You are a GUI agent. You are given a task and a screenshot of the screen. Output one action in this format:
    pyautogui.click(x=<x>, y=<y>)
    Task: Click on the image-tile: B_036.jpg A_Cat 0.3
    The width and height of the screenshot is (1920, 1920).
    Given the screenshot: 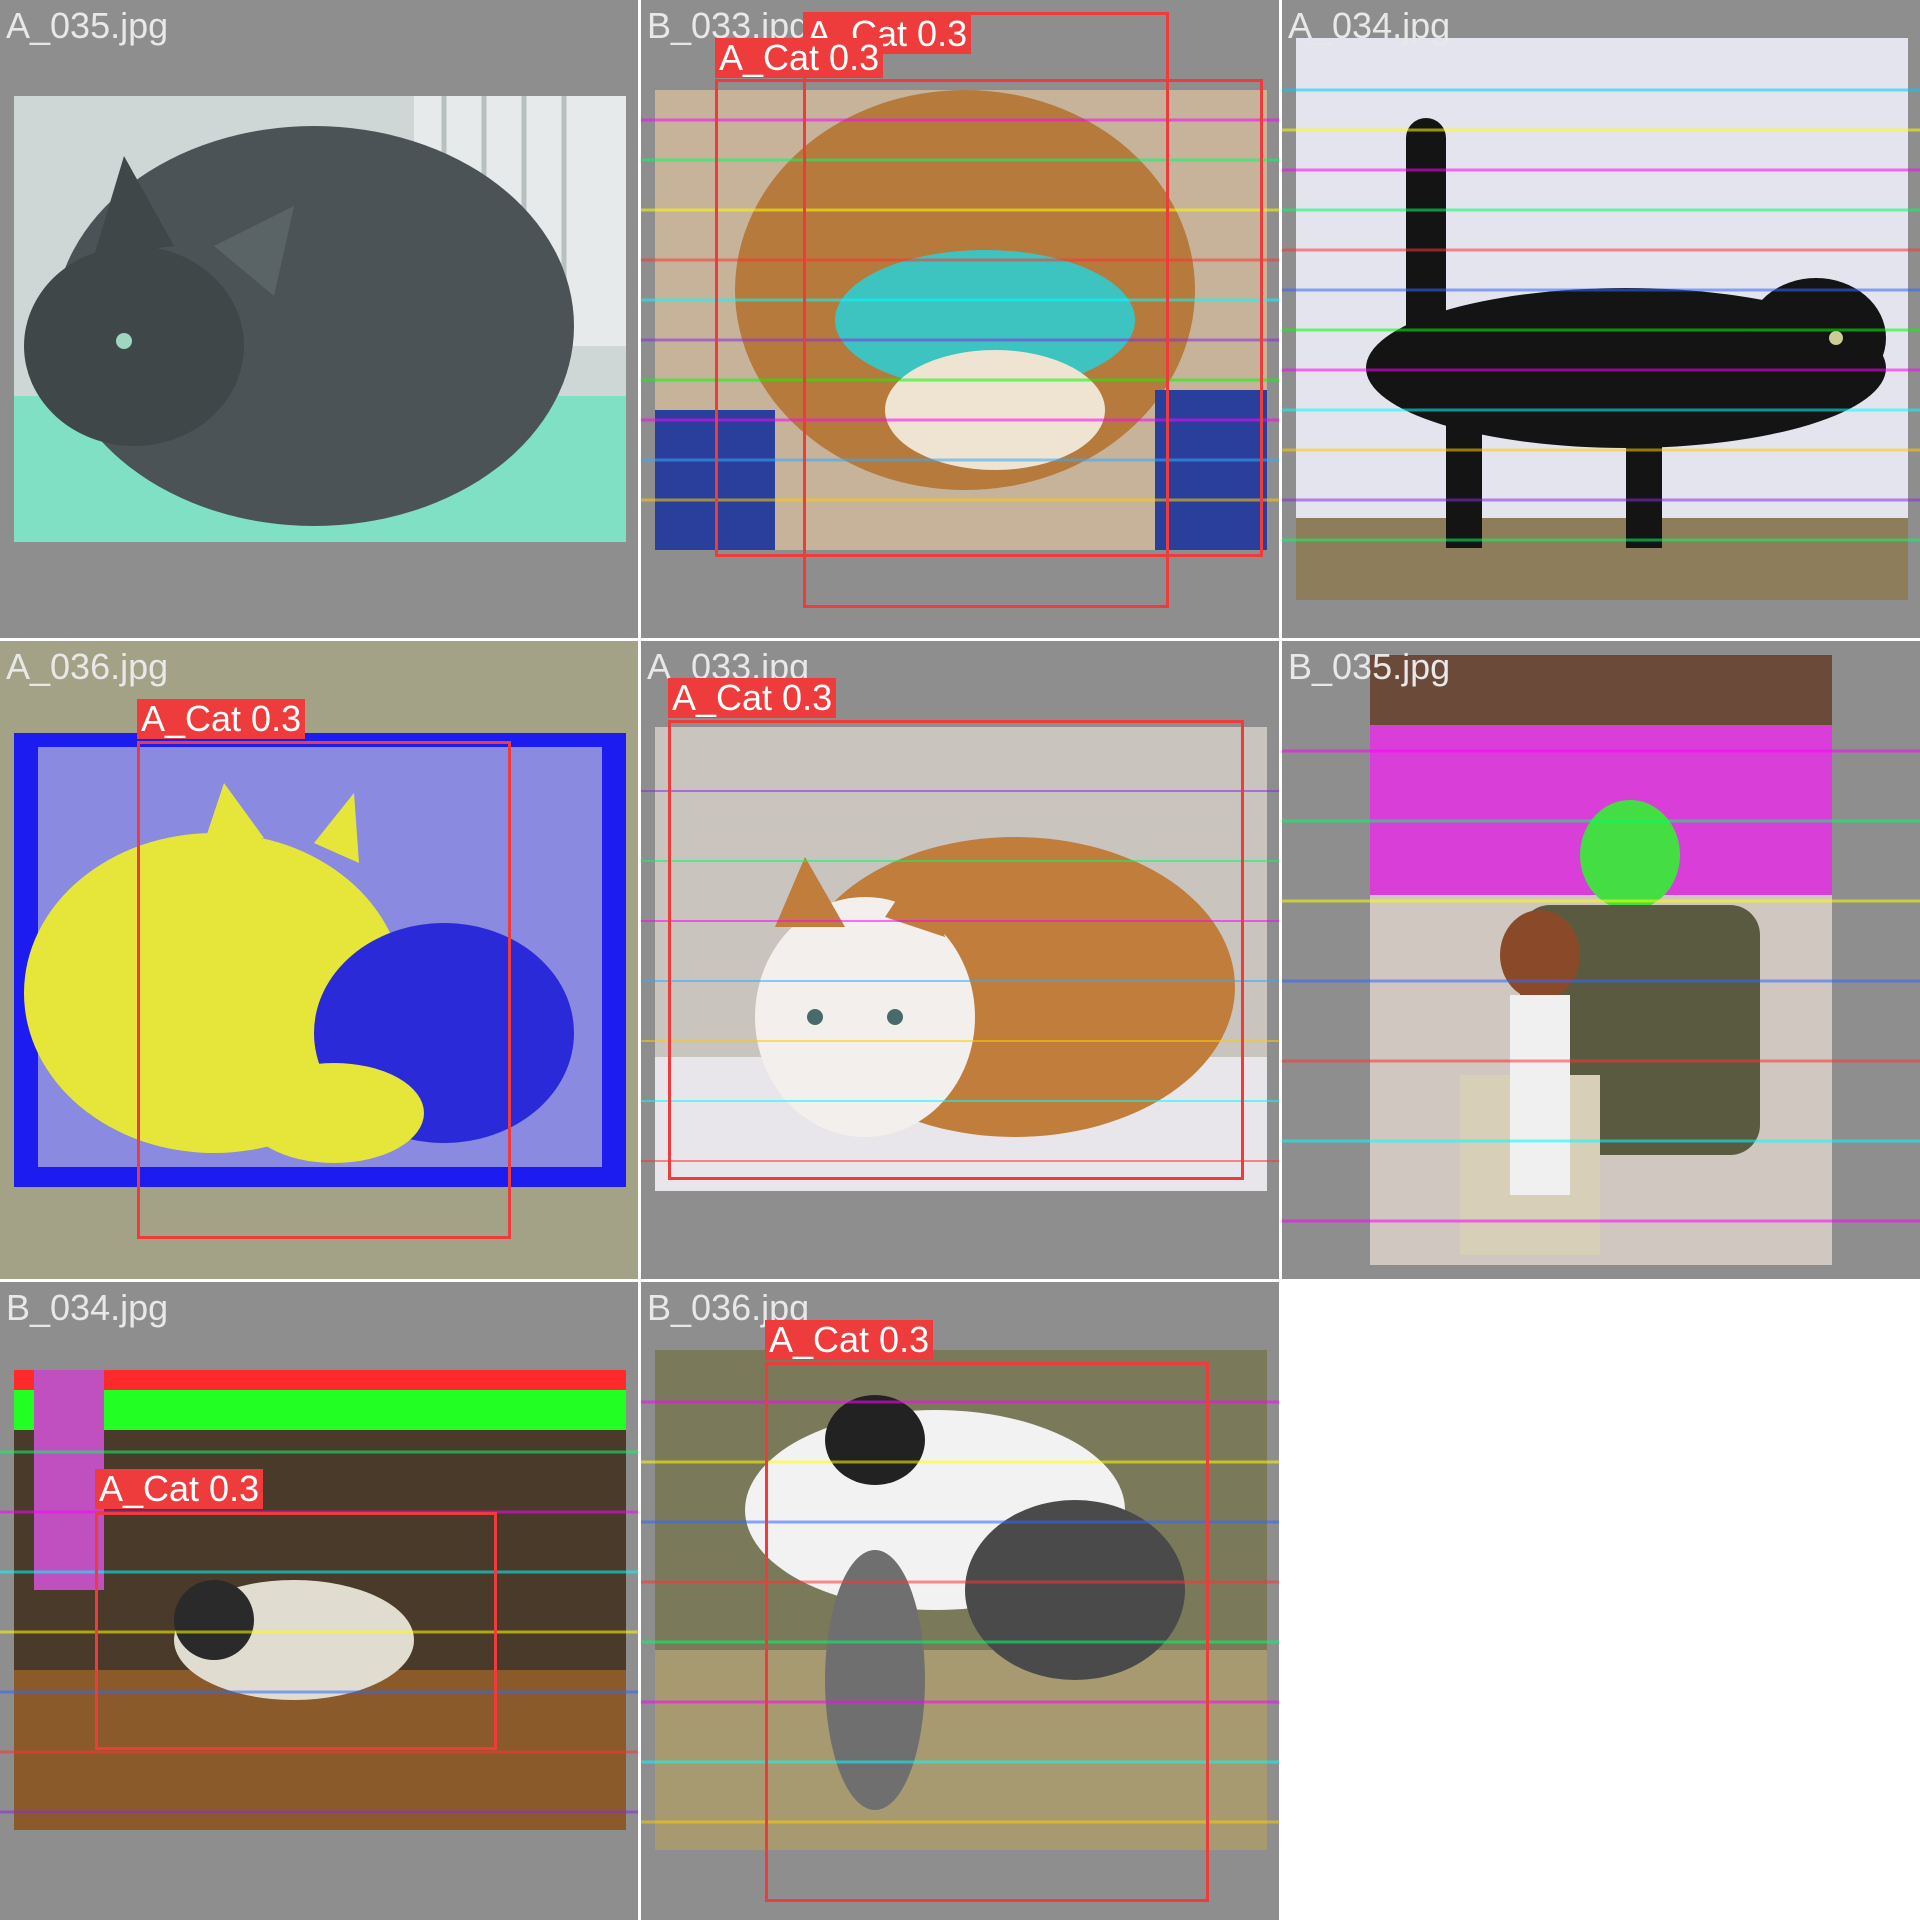 What is the action you would take?
    pyautogui.click(x=960, y=1601)
    